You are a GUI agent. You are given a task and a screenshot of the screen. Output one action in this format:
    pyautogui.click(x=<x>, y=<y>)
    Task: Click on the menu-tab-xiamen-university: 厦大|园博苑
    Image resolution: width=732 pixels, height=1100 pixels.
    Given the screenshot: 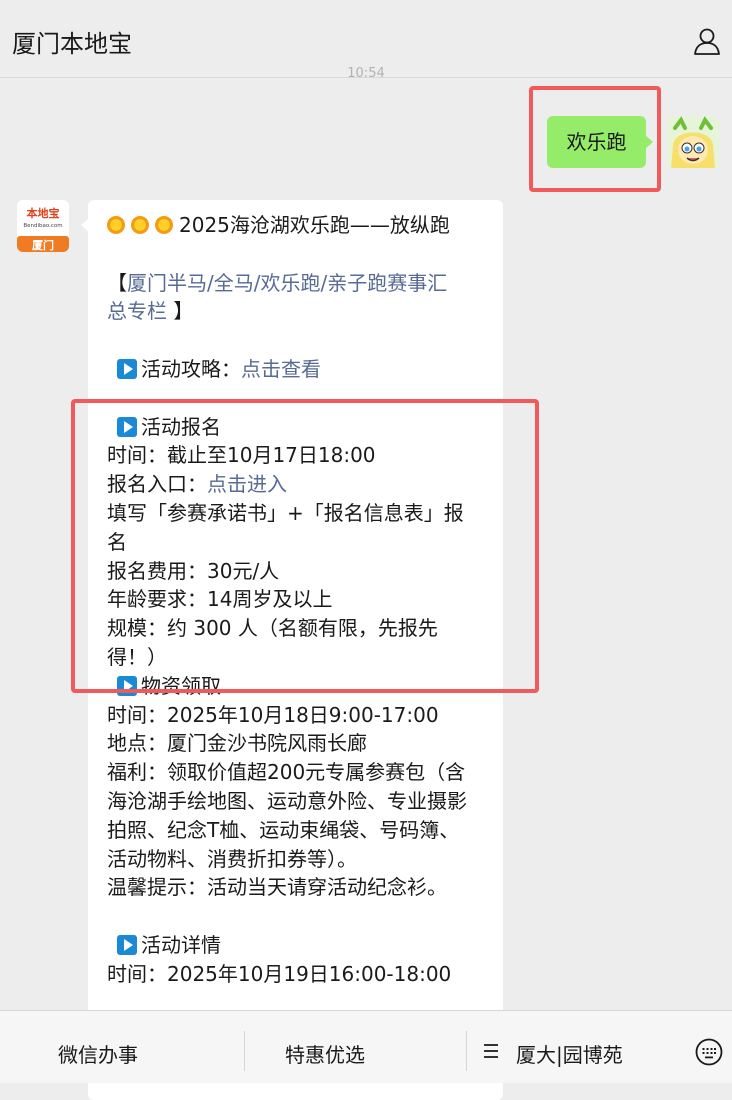 What is the action you would take?
    pyautogui.click(x=569, y=1053)
    